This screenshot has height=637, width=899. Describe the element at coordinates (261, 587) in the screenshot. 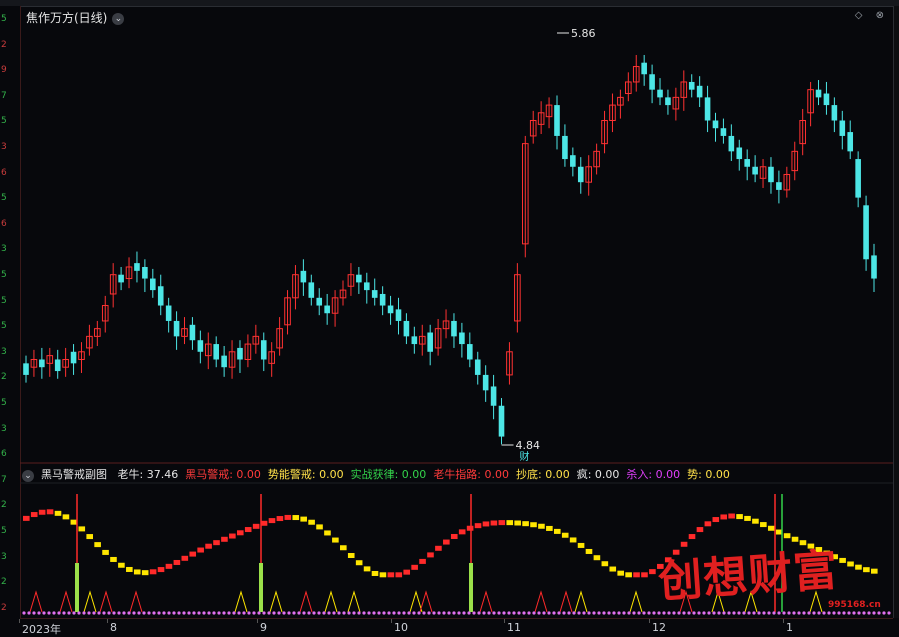

I see `signal-bar` at that location.